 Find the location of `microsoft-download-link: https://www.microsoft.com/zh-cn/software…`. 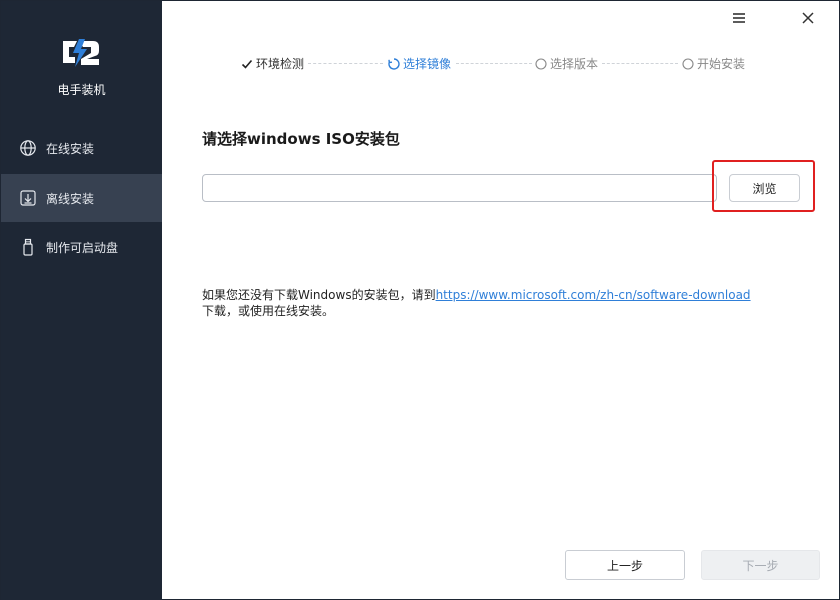

microsoft-download-link: https://www.microsoft.com/zh-cn/software… is located at coordinates (593, 295).